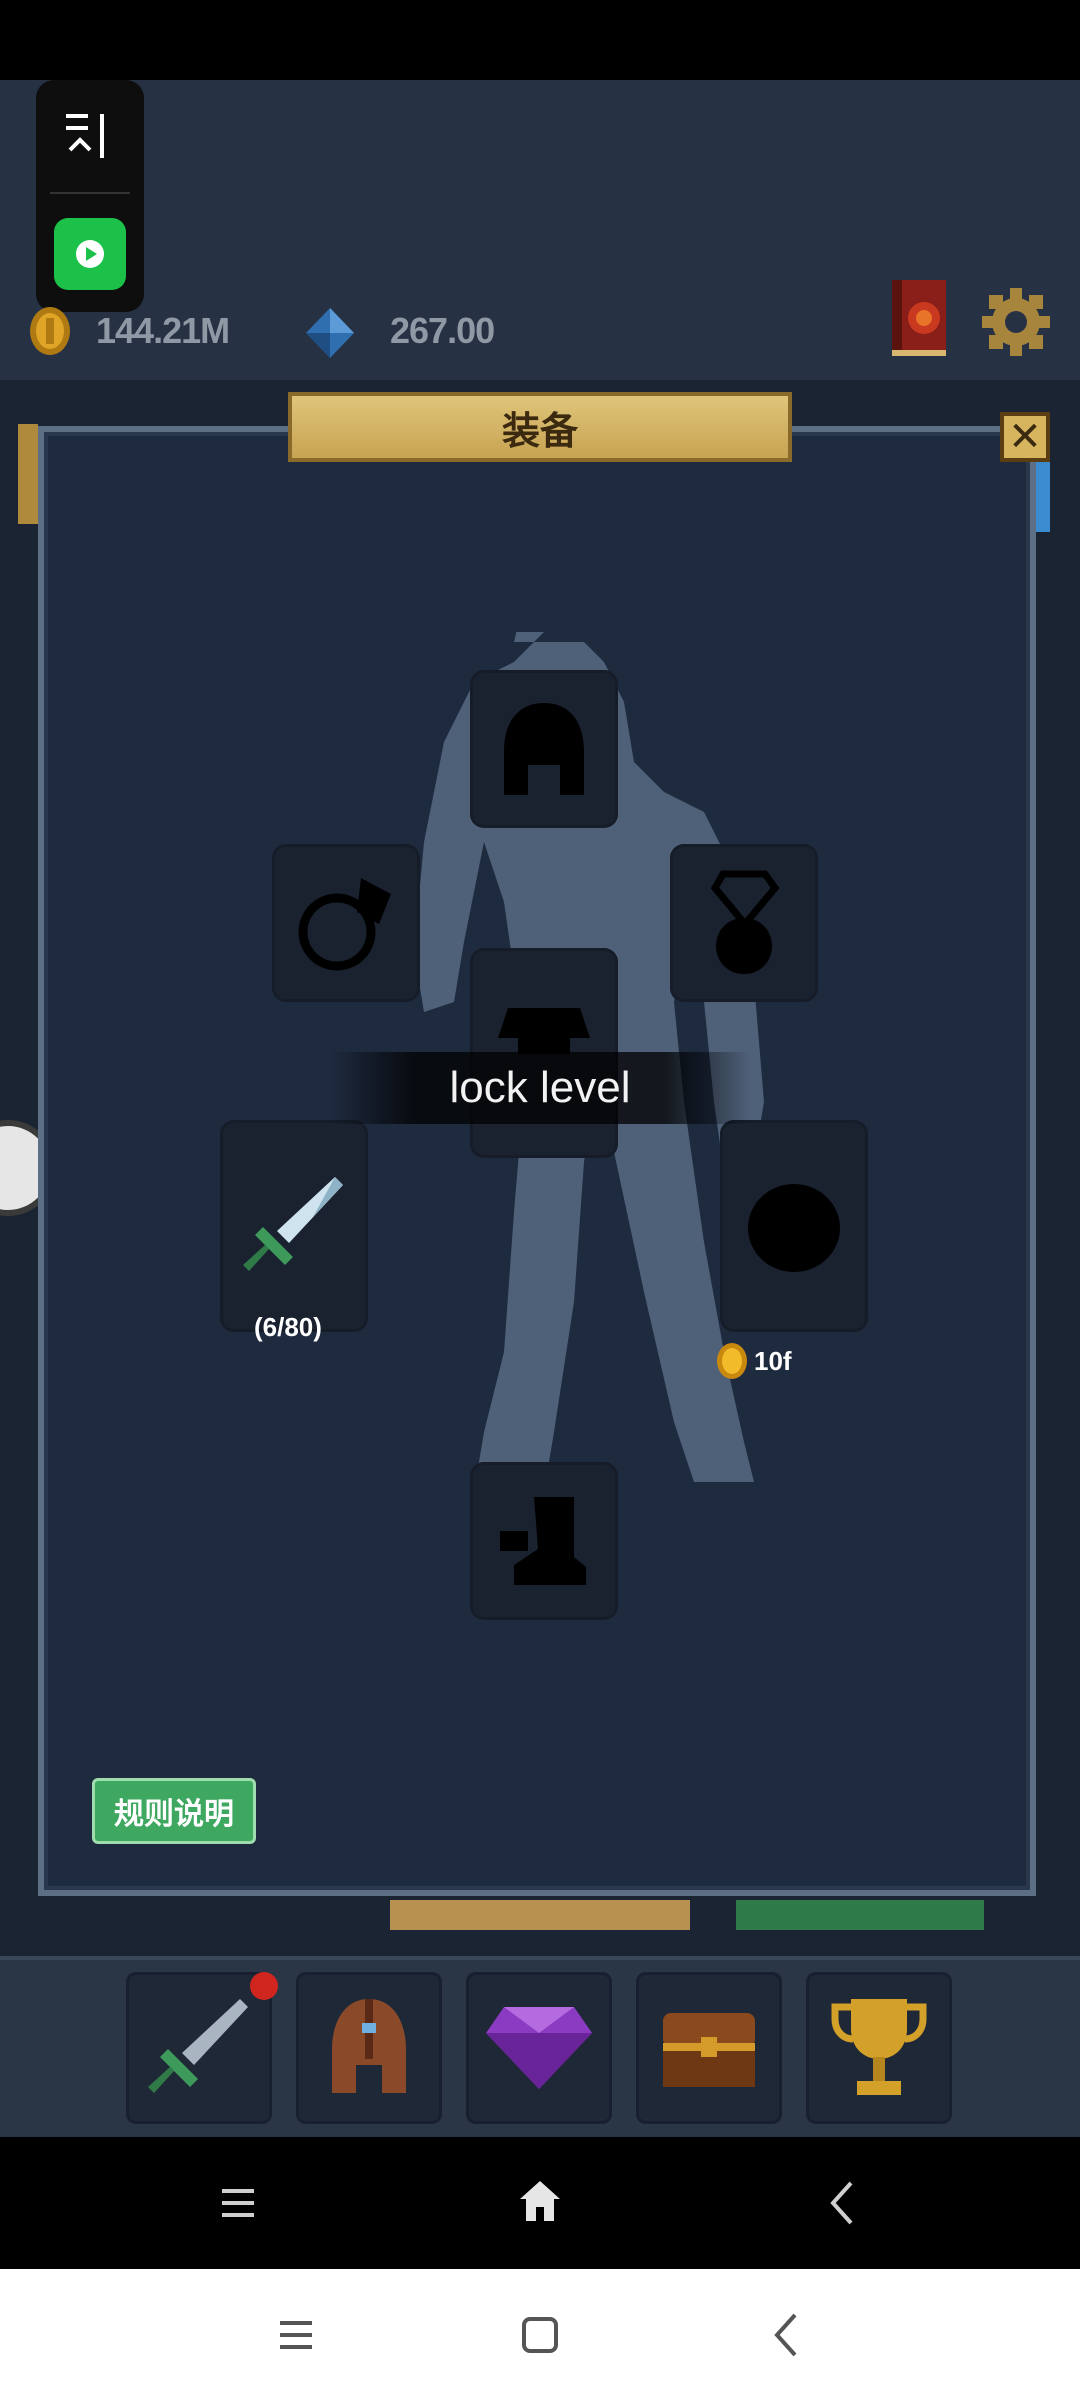  I want to click on chest-icon, so click(709, 2050).